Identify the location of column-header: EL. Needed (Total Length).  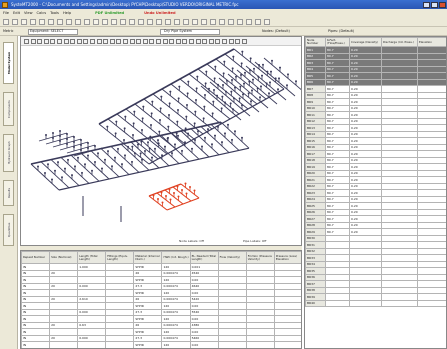
(204, 257).